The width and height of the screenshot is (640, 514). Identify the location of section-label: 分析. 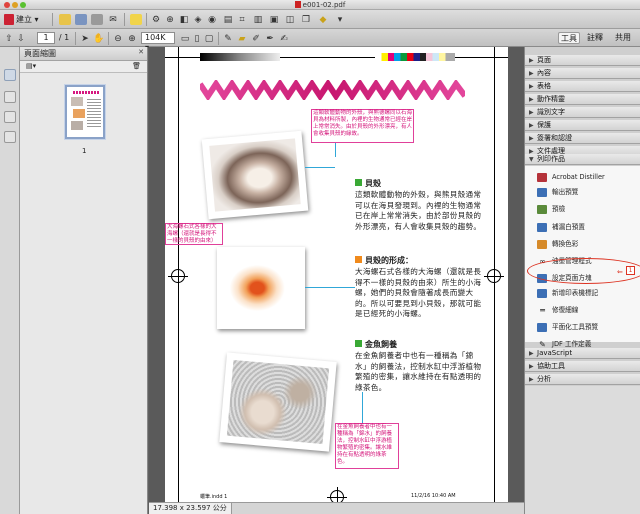
(544, 379).